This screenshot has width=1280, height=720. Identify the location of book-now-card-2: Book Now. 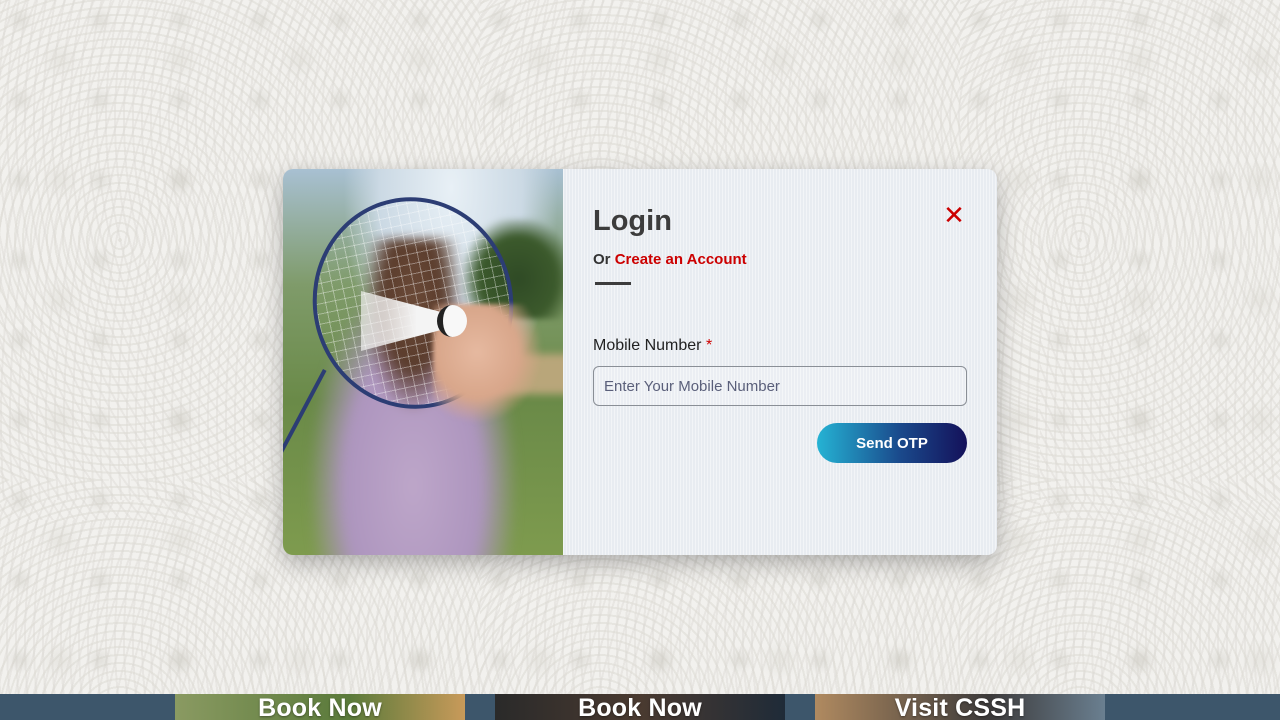
(640, 707).